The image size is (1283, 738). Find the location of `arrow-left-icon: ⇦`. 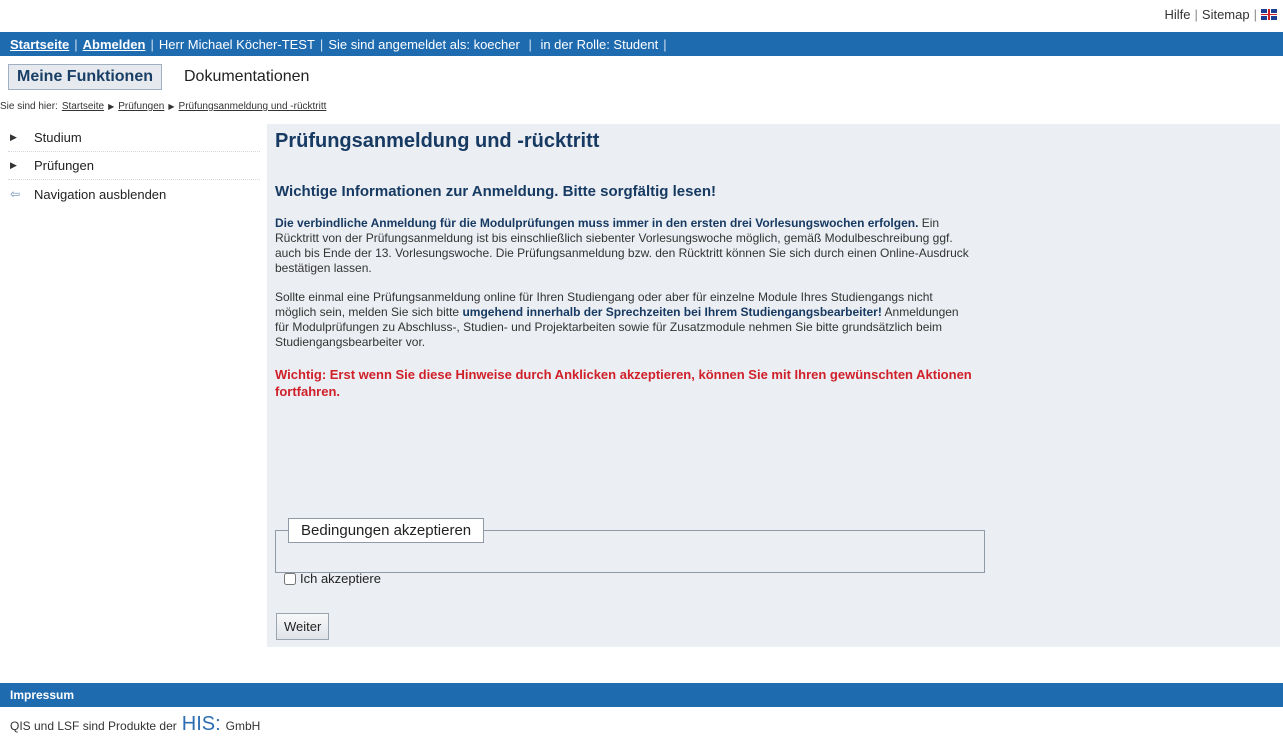

arrow-left-icon: ⇦ is located at coordinates (15, 194).